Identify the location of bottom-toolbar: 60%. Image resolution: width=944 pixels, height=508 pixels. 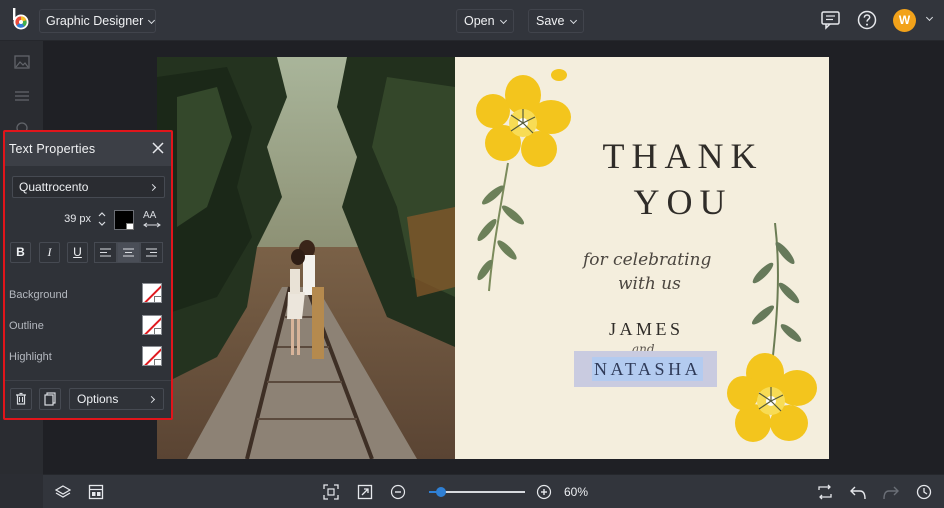
(493, 491).